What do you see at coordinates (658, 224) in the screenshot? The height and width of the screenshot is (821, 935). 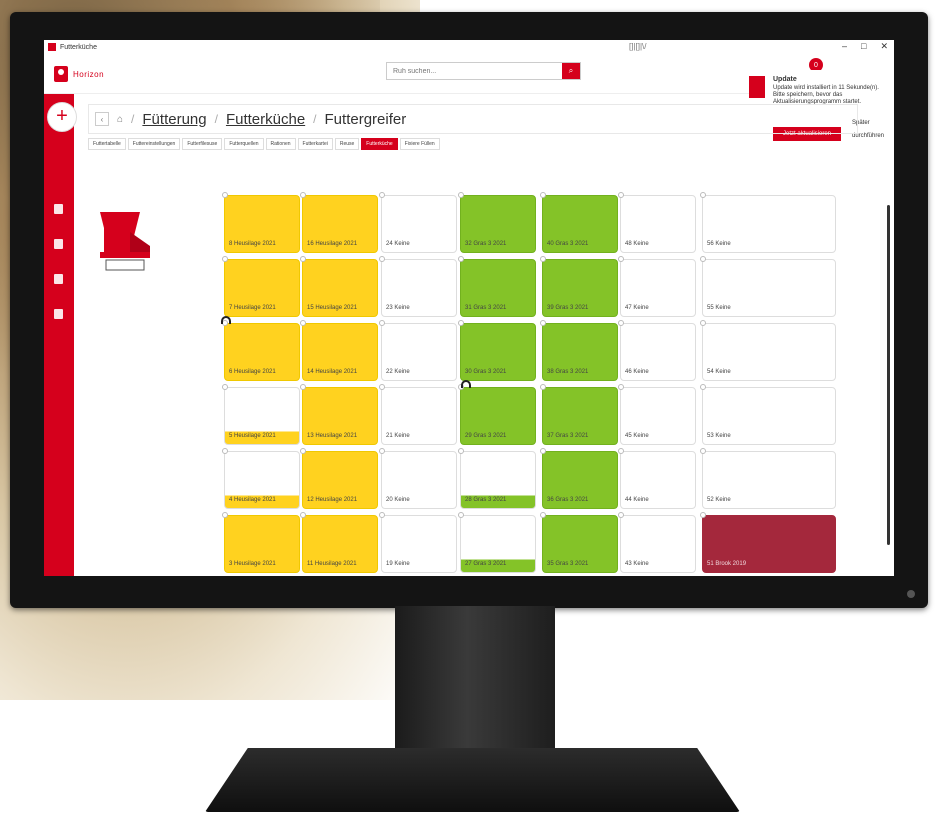 I see `bunker-cell: 48 Keine` at bounding box center [658, 224].